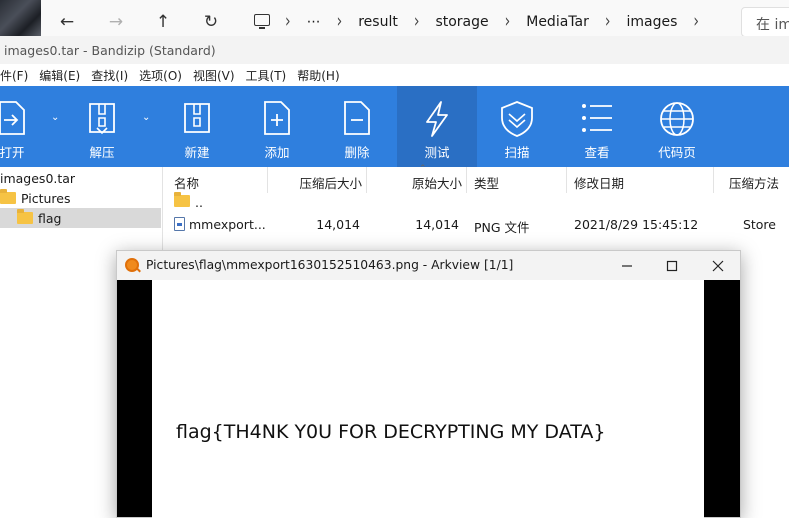  I want to click on delete-label: 删除, so click(357, 152).